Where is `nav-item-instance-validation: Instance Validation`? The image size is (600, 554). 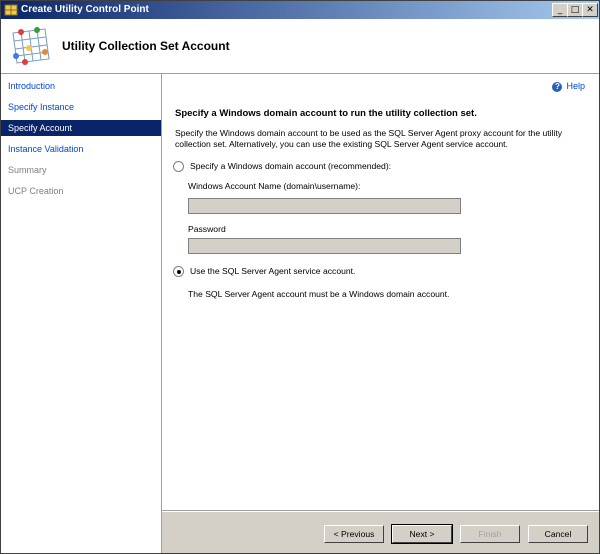
nav-item-instance-validation: Instance Validation is located at coordinates (81, 149).